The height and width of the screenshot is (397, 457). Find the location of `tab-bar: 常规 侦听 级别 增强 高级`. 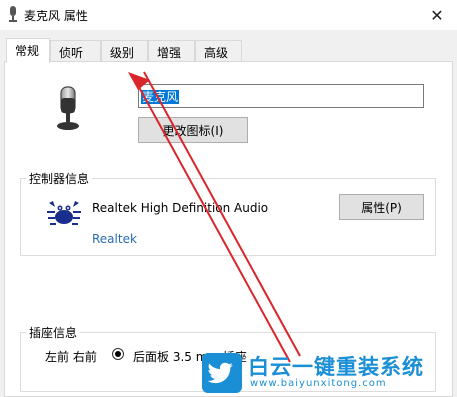

tab-bar: 常规 侦听 级别 增强 高级 is located at coordinates (228, 50).